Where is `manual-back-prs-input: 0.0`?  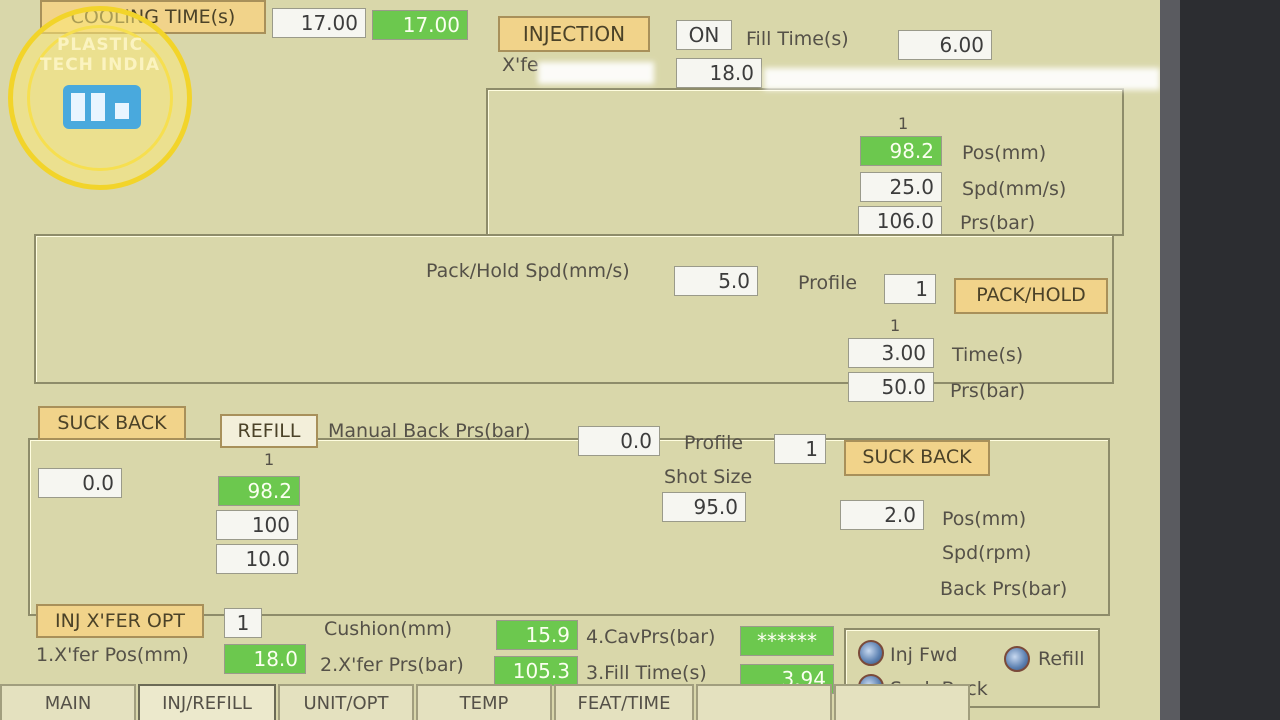 manual-back-prs-input: 0.0 is located at coordinates (619, 441).